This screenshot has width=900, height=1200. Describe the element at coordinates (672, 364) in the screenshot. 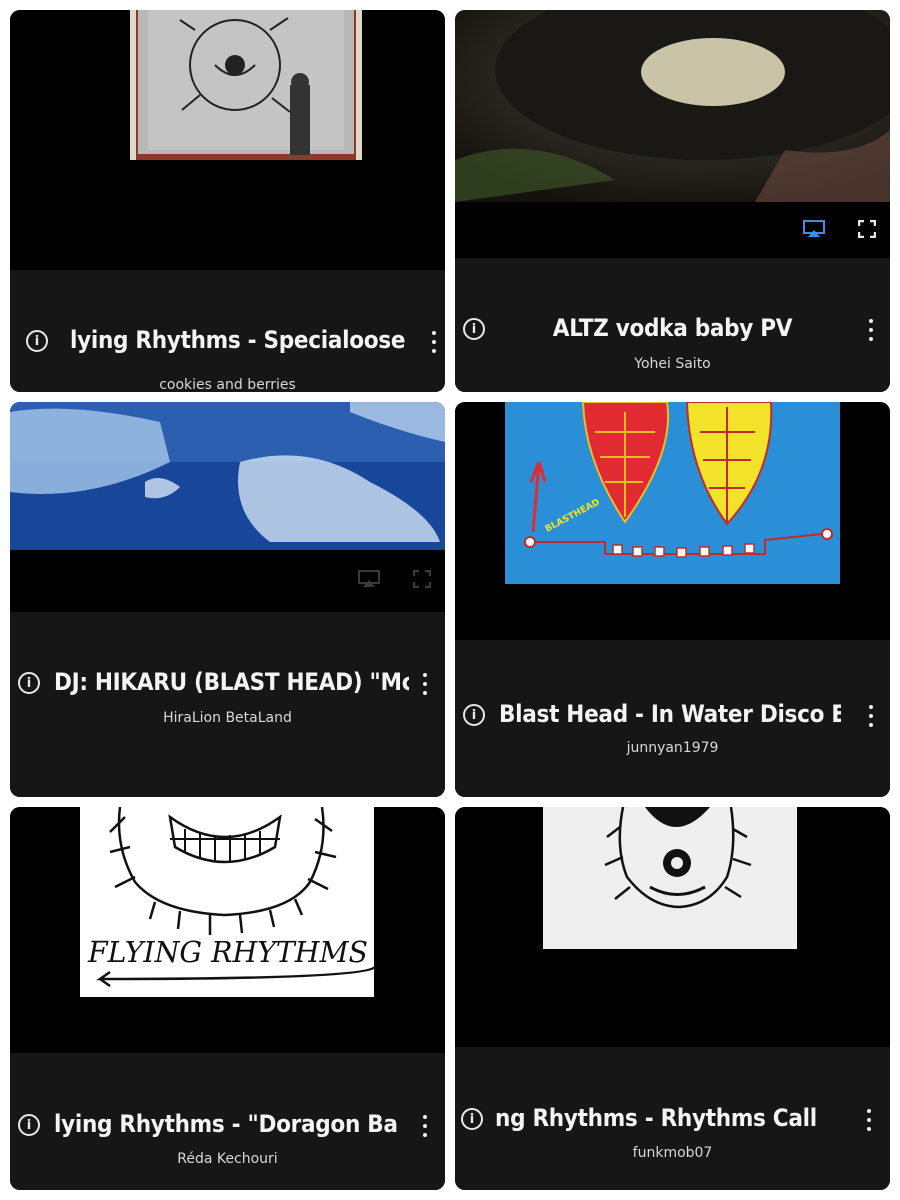

I see `channel-name: Yohei Saito` at that location.